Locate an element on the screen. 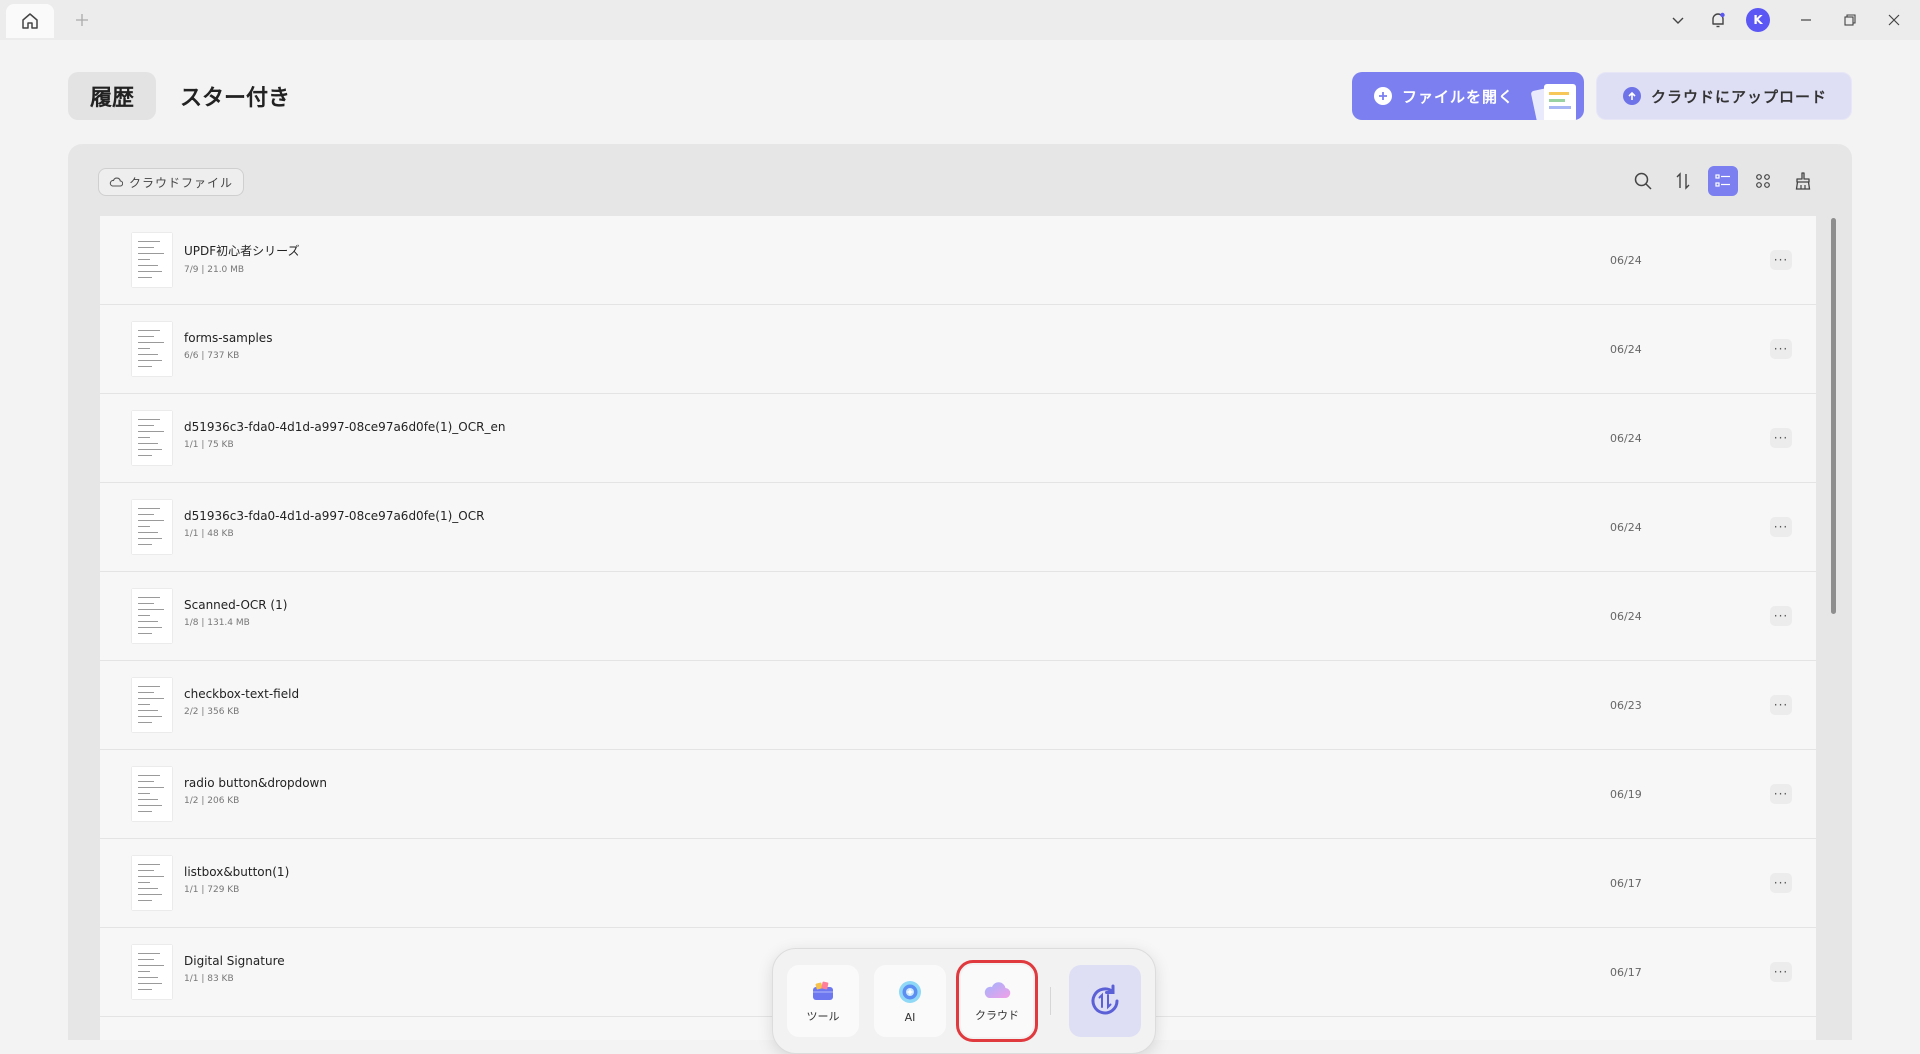 The image size is (1920, 1054). file-info: radio button&dropdown 1/2 | 206 KB is located at coordinates (255, 791).